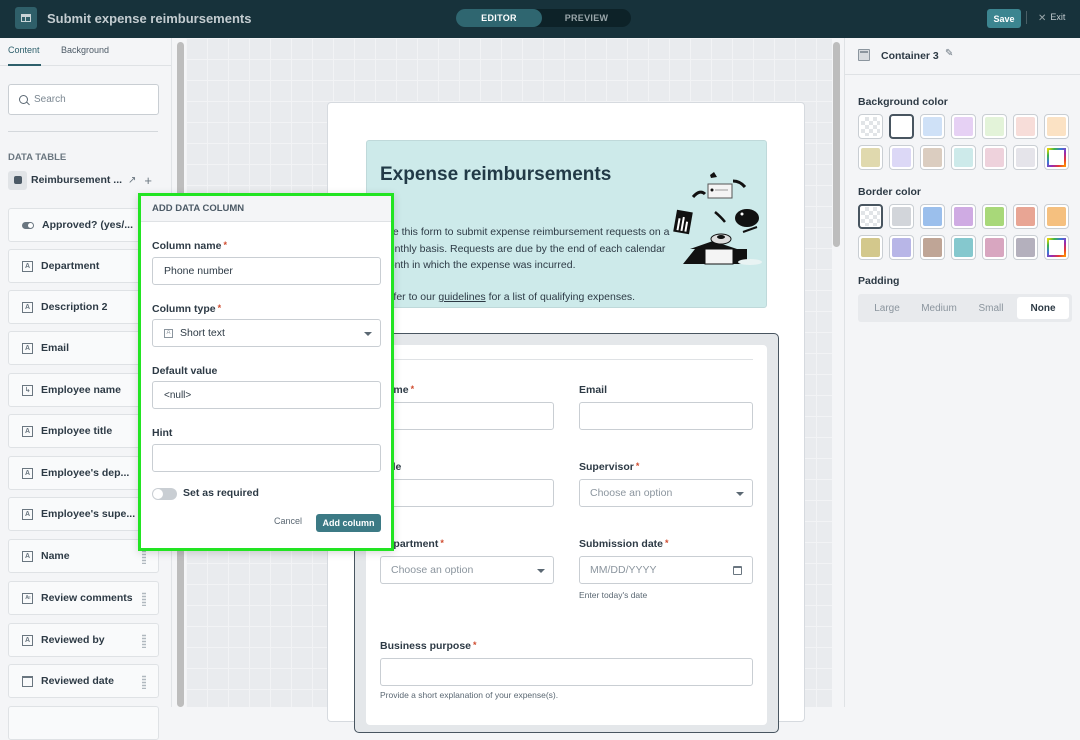 The image size is (1080, 740). I want to click on panel-tabs: Content Background, so click(85, 52).